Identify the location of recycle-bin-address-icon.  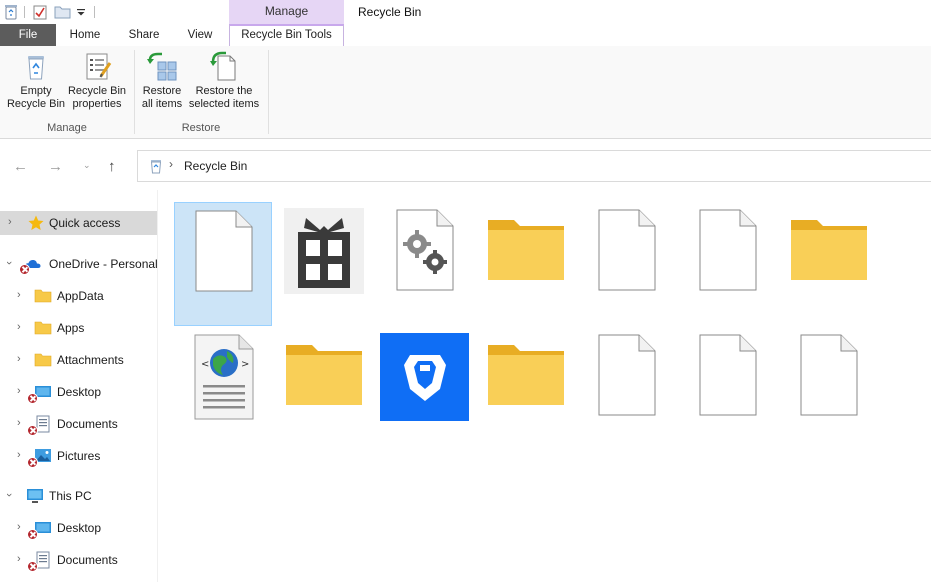
(156, 167).